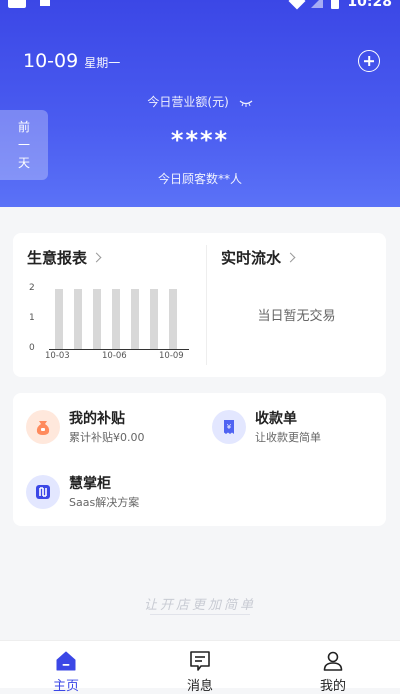  What do you see at coordinates (119, 349) in the screenshot?
I see `x-axis-line` at bounding box center [119, 349].